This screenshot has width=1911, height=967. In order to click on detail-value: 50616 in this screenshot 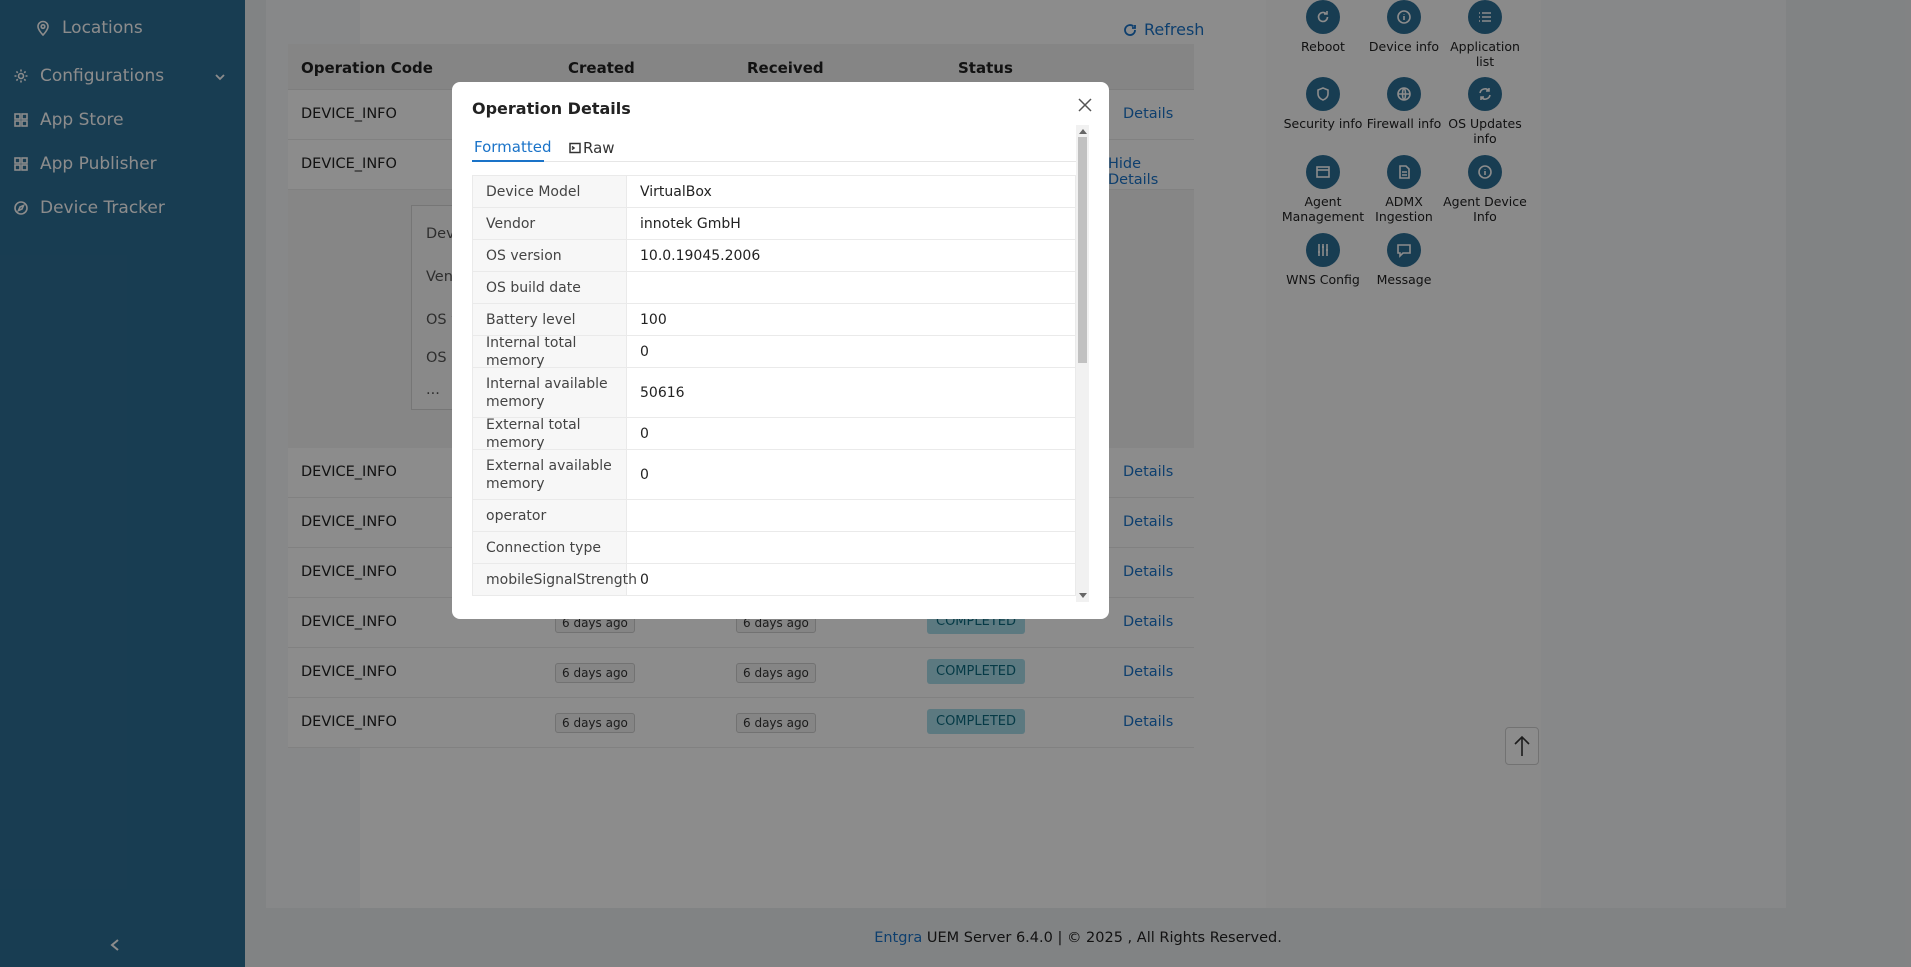, I will do `click(662, 392)`.